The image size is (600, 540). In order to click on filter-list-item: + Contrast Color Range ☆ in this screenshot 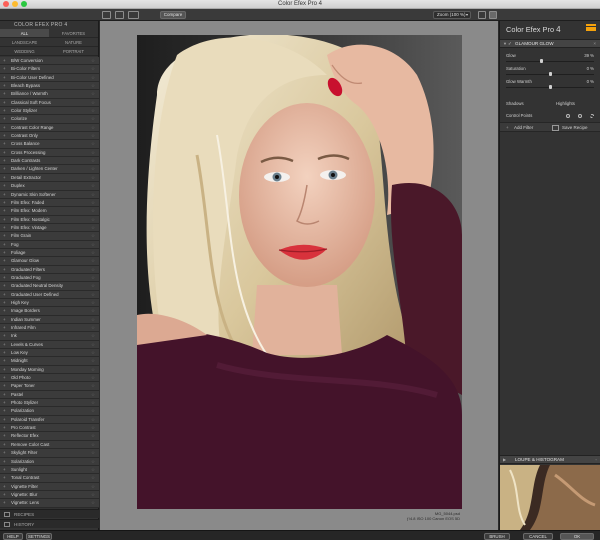, I will do `click(49, 128)`.